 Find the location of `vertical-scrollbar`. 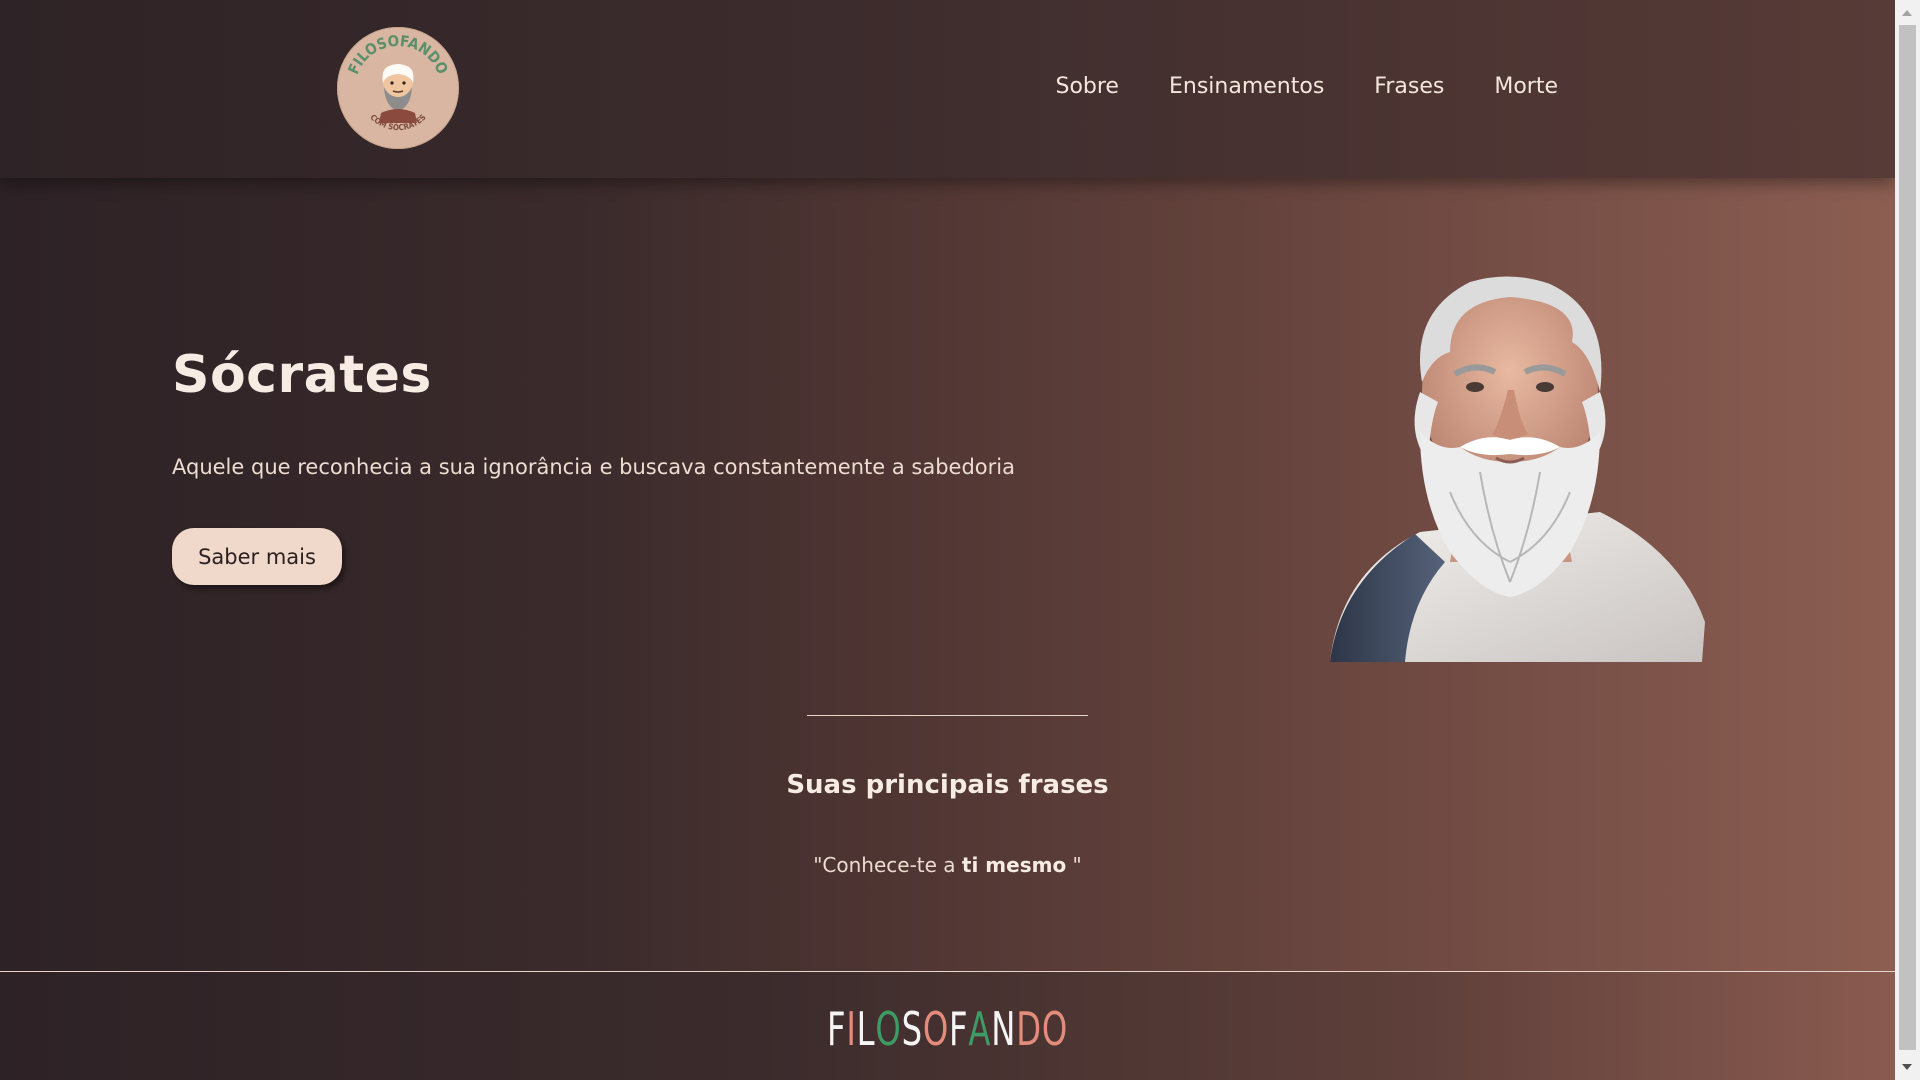

vertical-scrollbar is located at coordinates (1907, 540).